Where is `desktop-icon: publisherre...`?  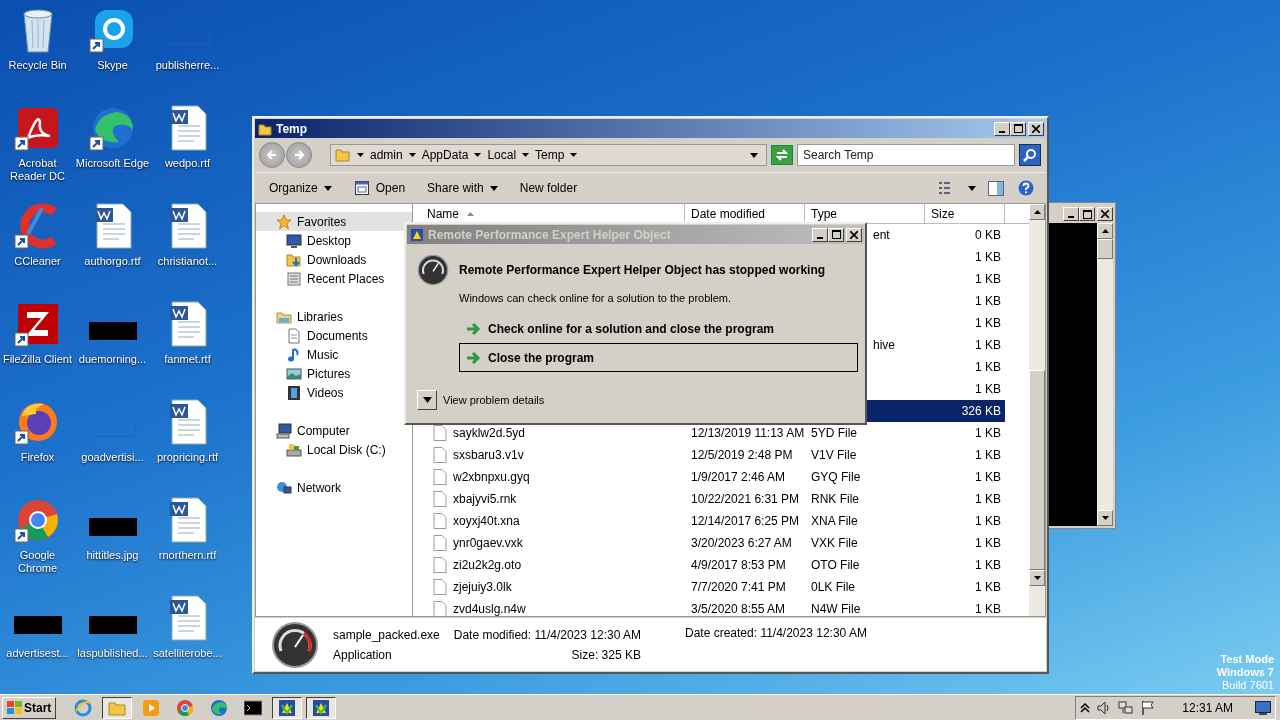
desktop-icon: publisherre... is located at coordinates (187, 55).